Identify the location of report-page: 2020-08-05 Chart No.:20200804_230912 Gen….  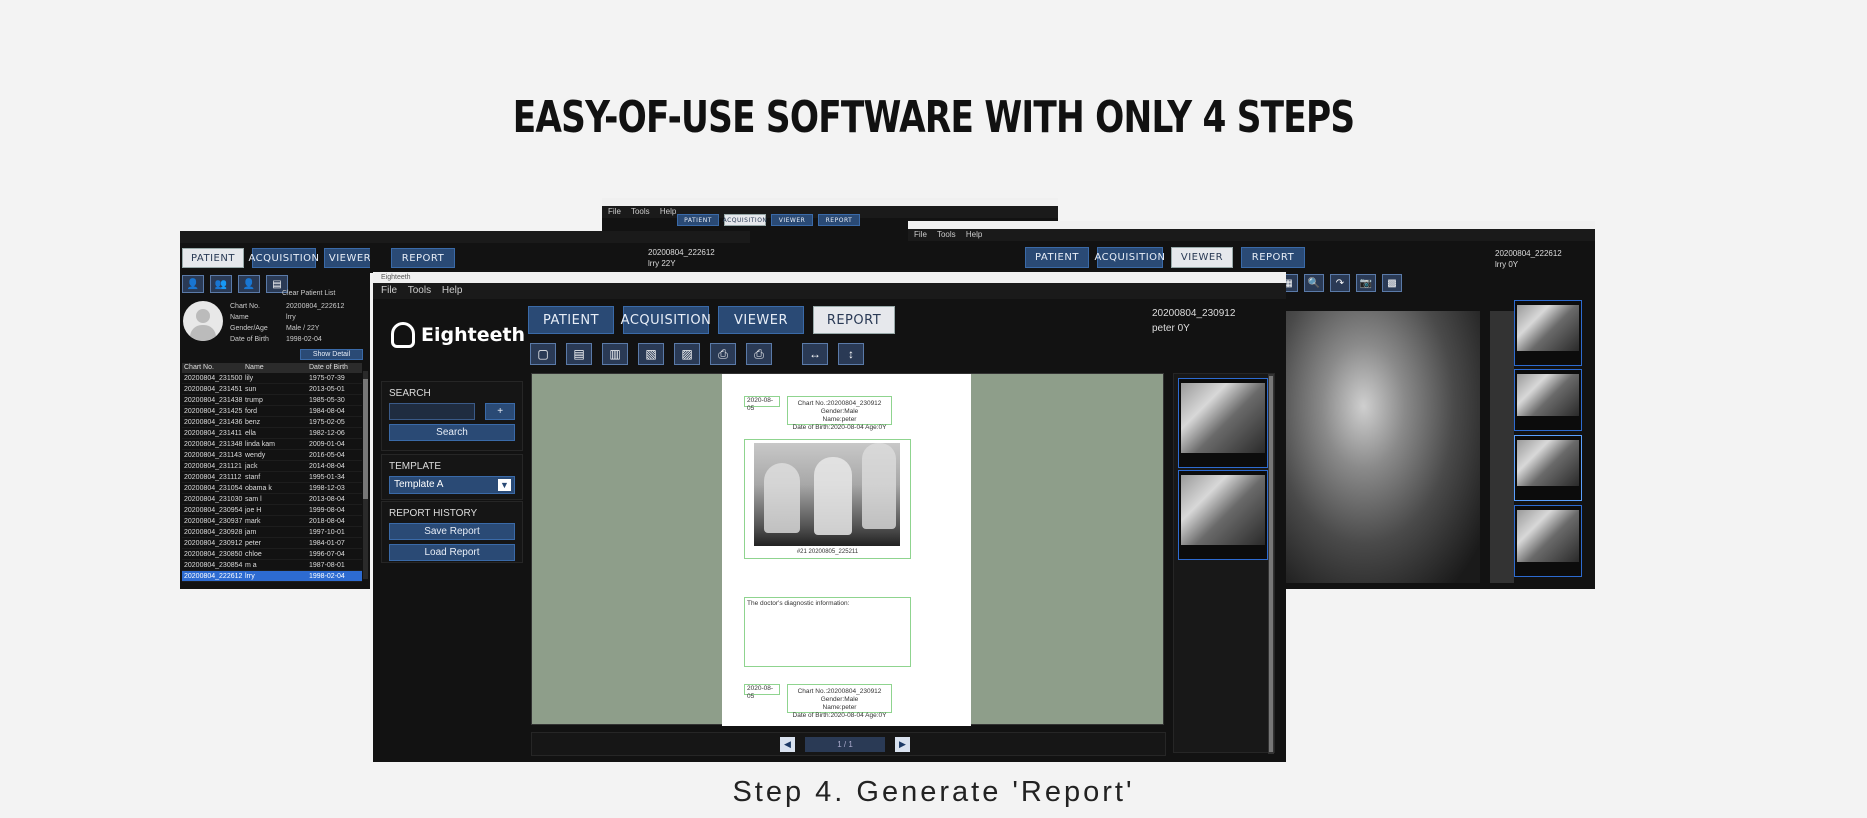
(846, 550).